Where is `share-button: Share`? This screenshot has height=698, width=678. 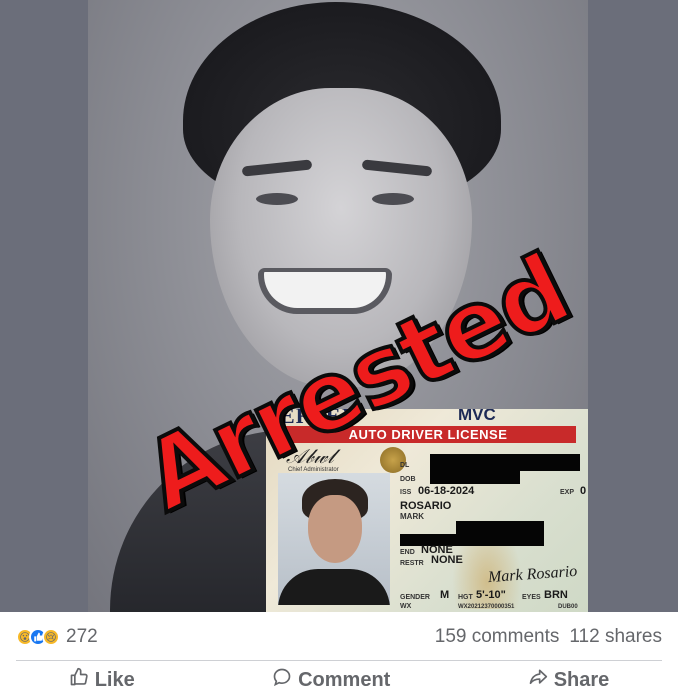
share-button: Share is located at coordinates (569, 680).